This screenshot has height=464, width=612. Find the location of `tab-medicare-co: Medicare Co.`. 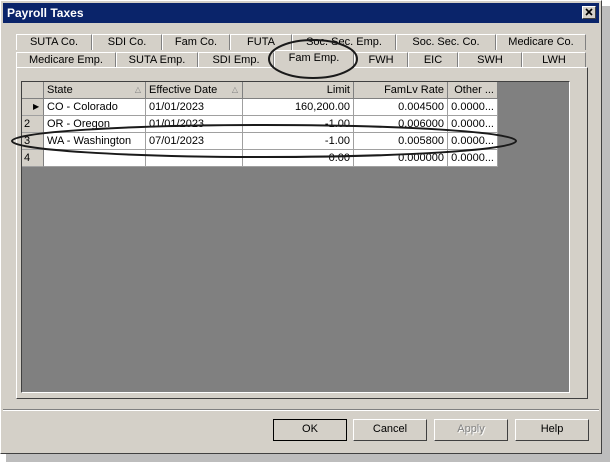

tab-medicare-co: Medicare Co. is located at coordinates (541, 42).